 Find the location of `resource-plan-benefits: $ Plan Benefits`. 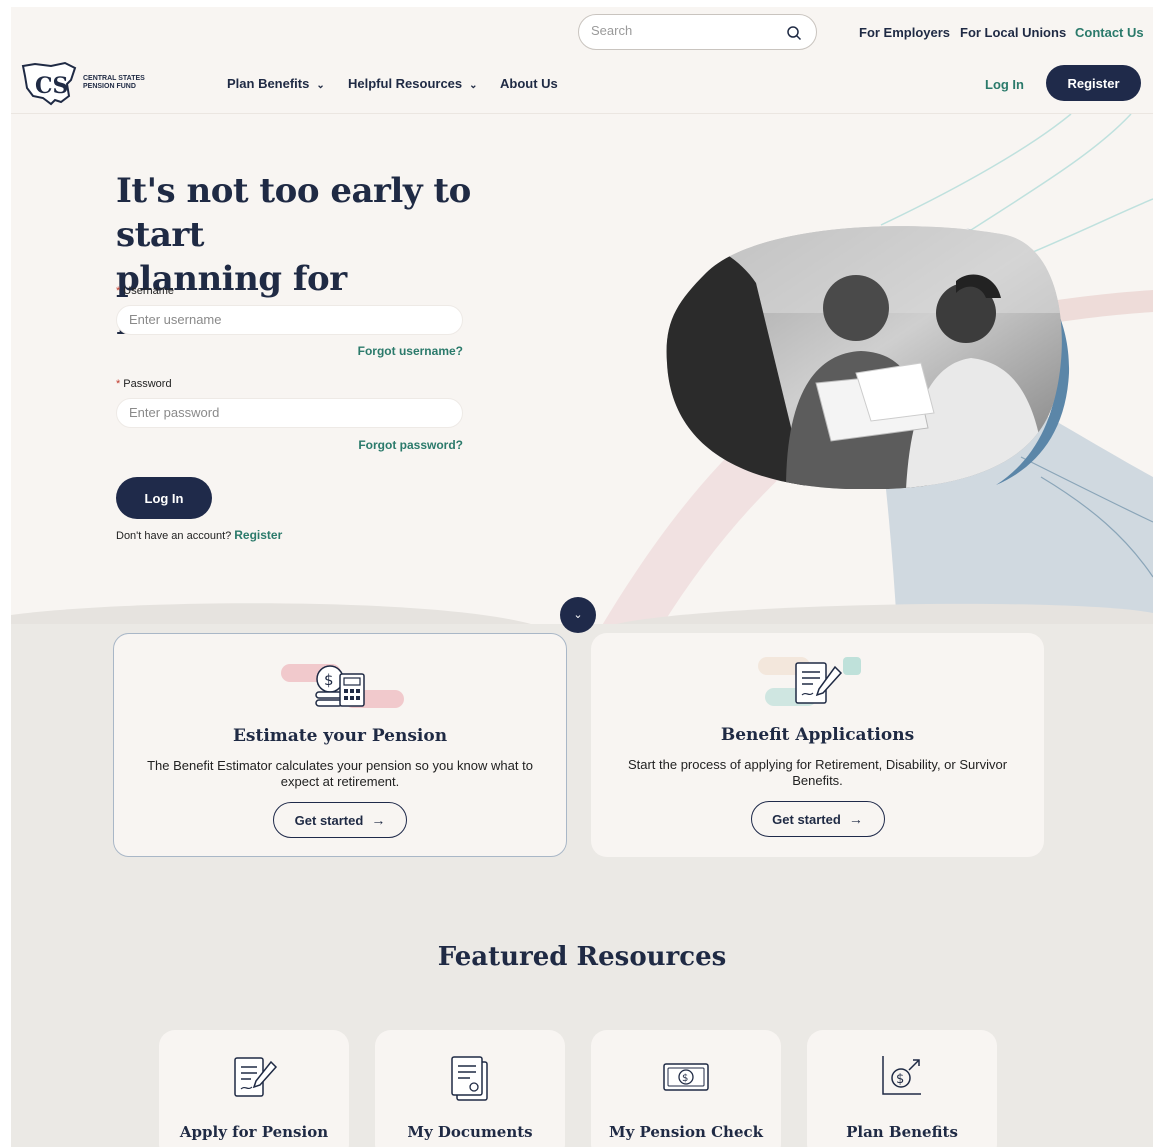

resource-plan-benefits: $ Plan Benefits is located at coordinates (902, 1088).